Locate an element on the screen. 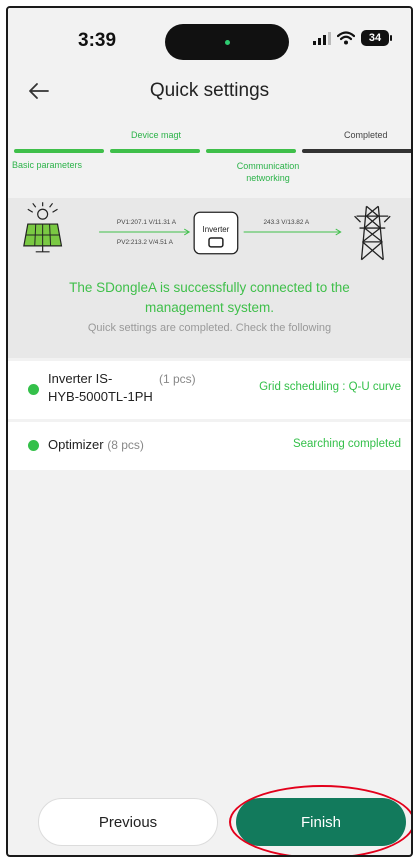 The width and height of the screenshot is (419, 863). header: Quick settings is located at coordinates (209, 93).